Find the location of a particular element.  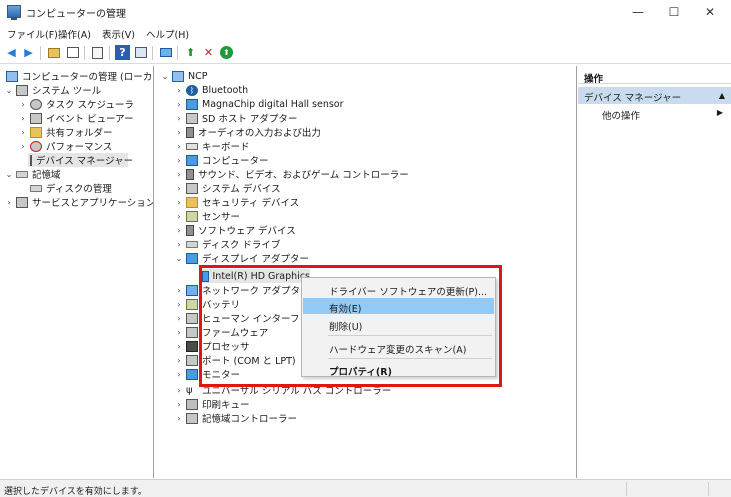

device-intel-graphics: Intel(R) HD Graphics is located at coordinates (255, 276).